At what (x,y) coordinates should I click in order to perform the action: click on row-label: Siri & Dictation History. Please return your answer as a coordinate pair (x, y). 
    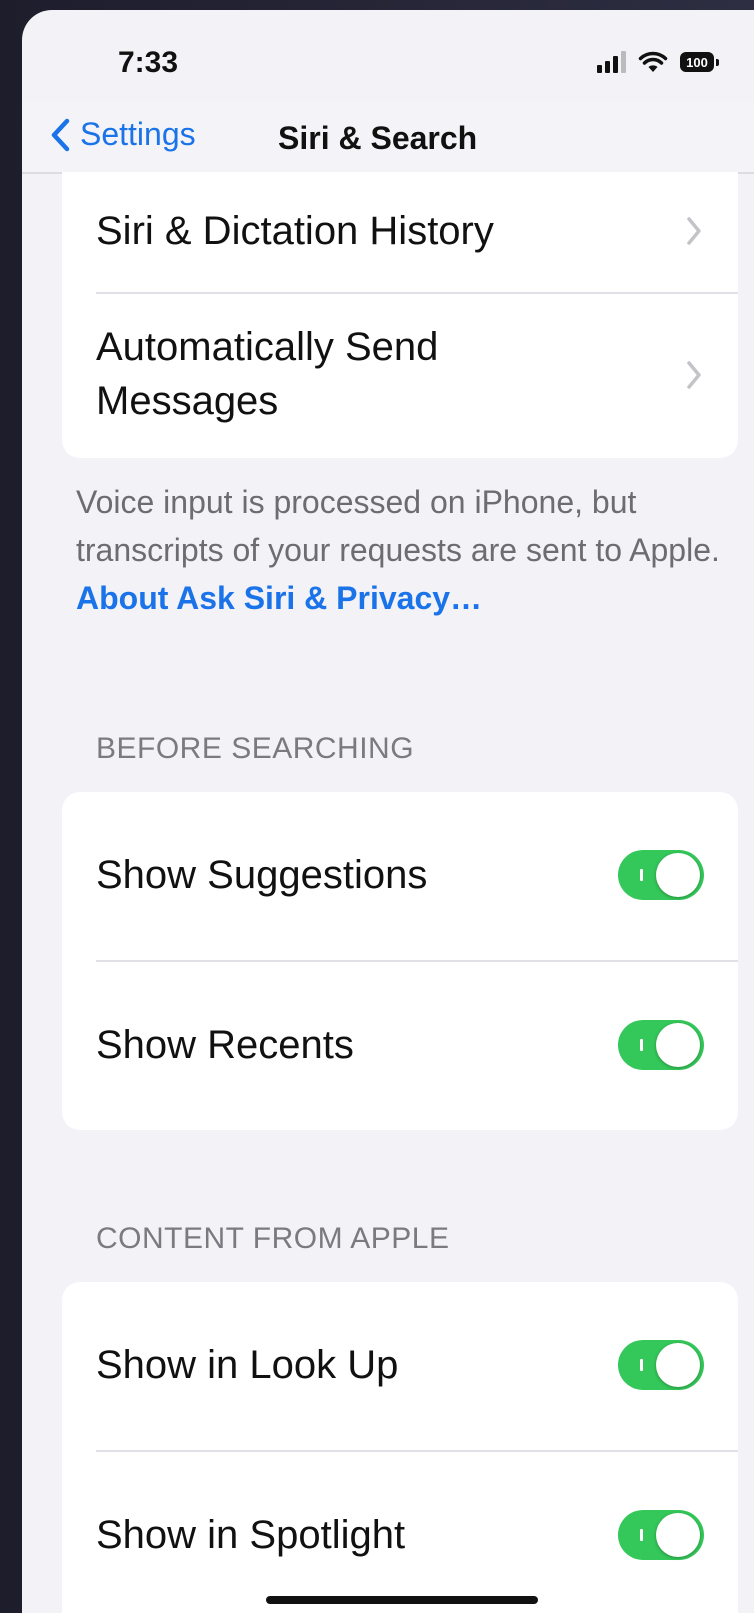
    Looking at the image, I should click on (295, 231).